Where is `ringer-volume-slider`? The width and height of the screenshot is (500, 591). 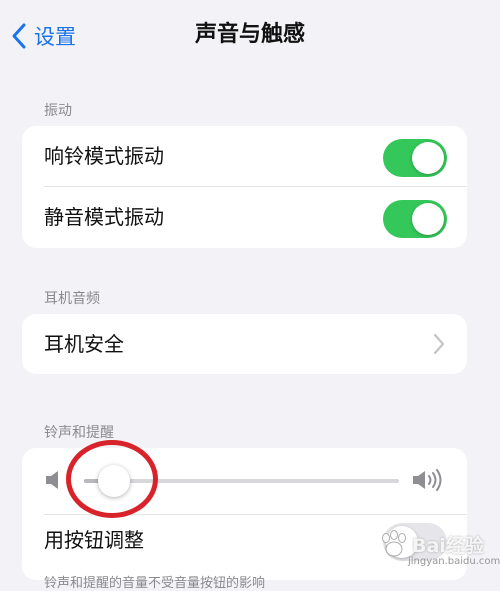 ringer-volume-slider is located at coordinates (244, 481).